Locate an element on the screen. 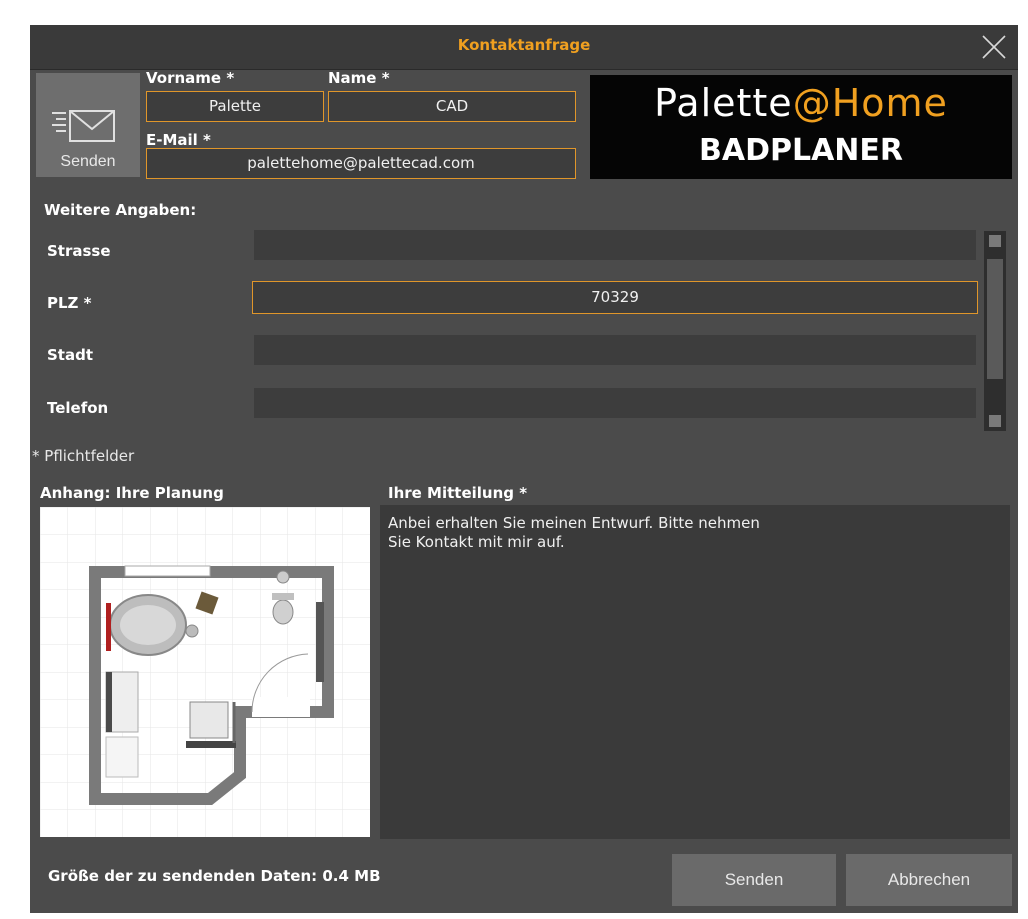 Image resolution: width=1028 pixels, height=919 pixels. title-bar: Kontaktanfrage is located at coordinates (524, 47).